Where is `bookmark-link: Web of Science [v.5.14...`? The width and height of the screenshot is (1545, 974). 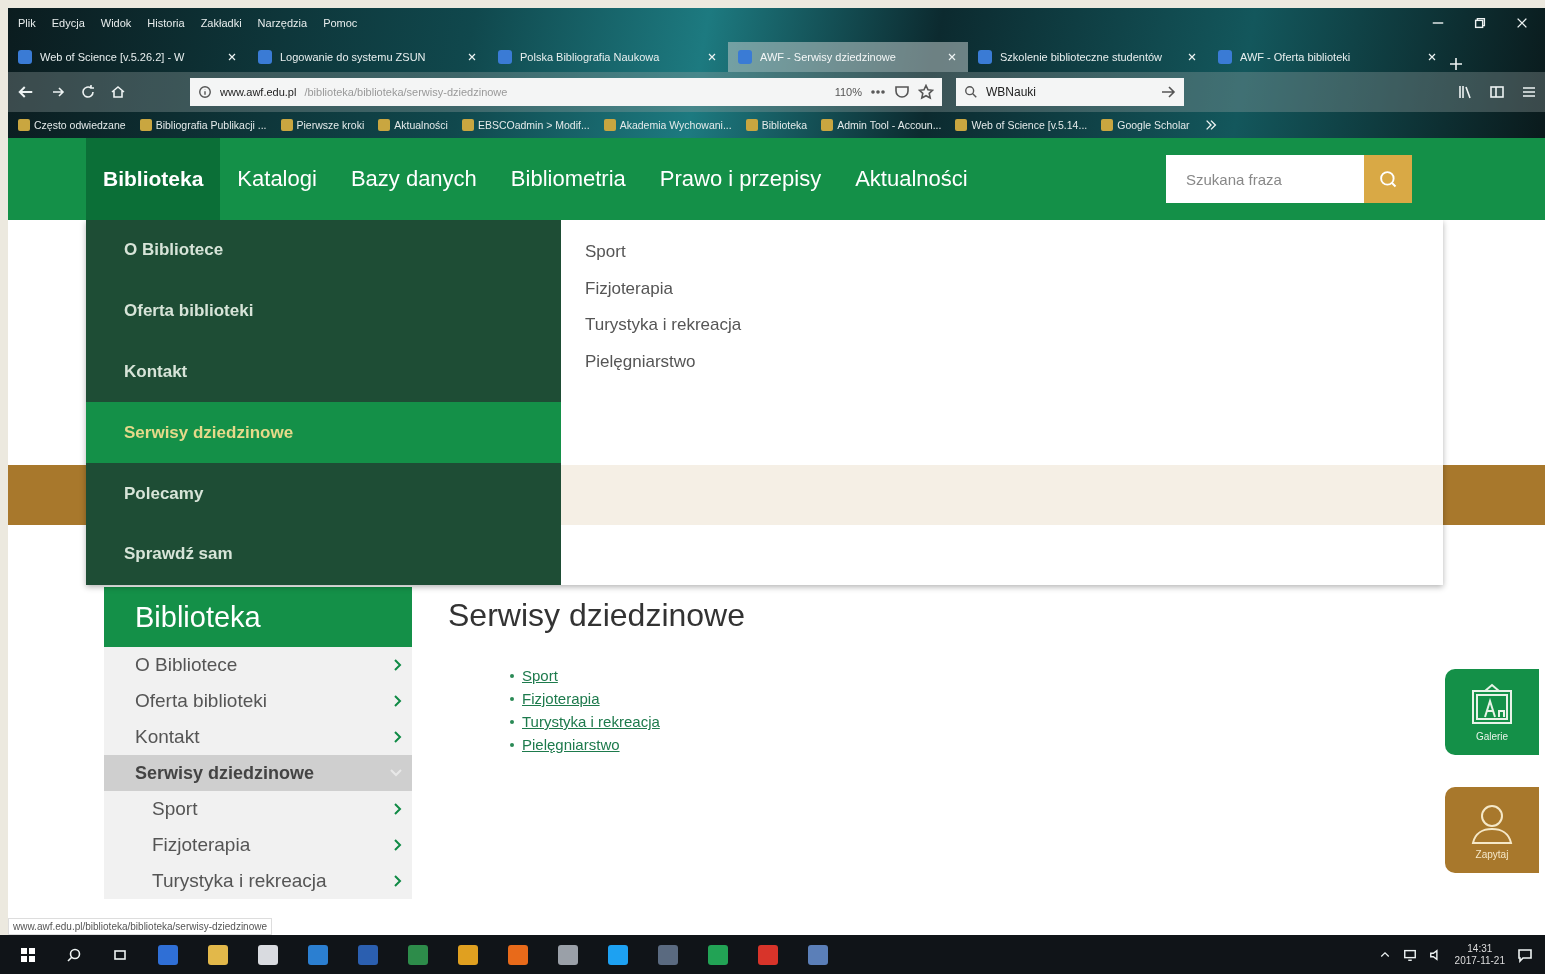 bookmark-link: Web of Science [v.5.14... is located at coordinates (1021, 125).